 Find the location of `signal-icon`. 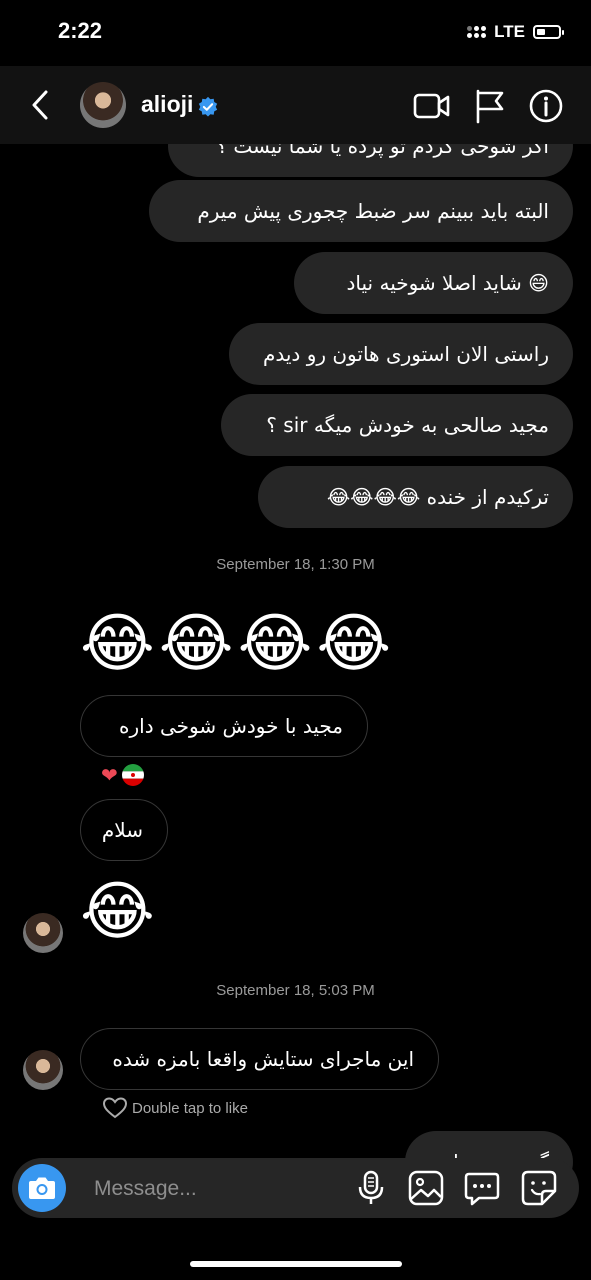

signal-icon is located at coordinates (477, 32).